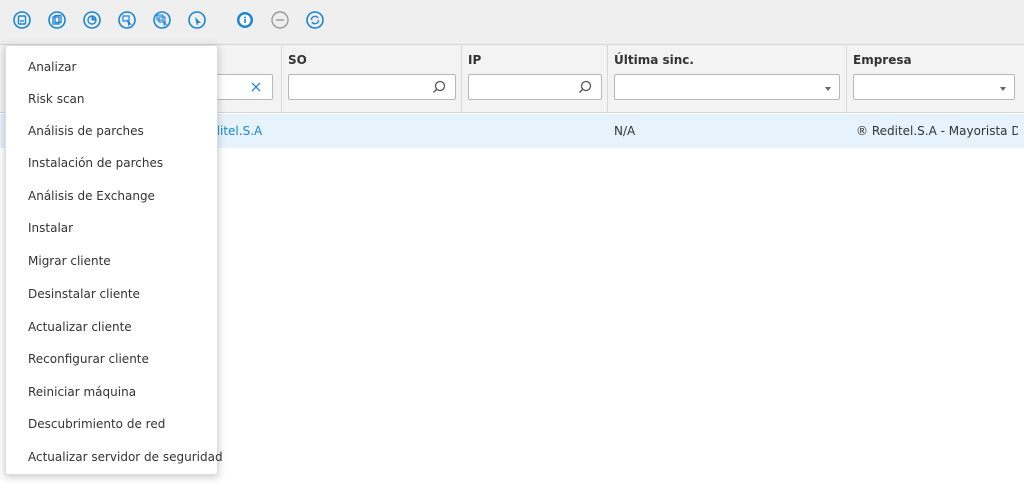  What do you see at coordinates (22, 20) in the screenshot?
I see `save-icon` at bounding box center [22, 20].